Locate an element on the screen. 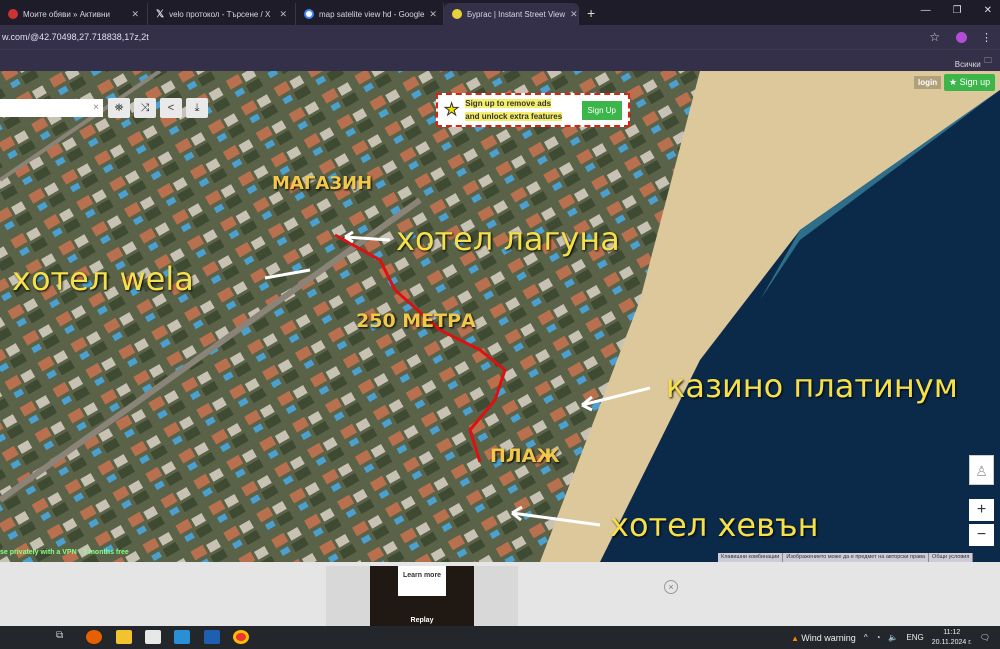  learn-more-button: Learn more is located at coordinates (422, 581).